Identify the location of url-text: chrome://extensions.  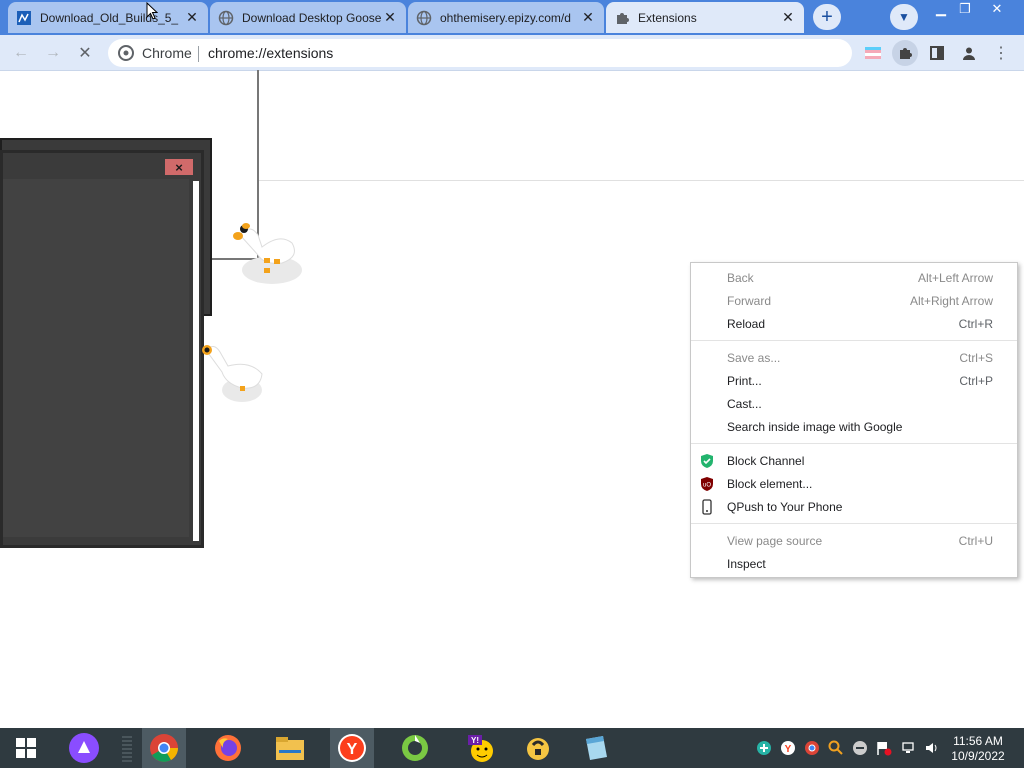
(270, 53).